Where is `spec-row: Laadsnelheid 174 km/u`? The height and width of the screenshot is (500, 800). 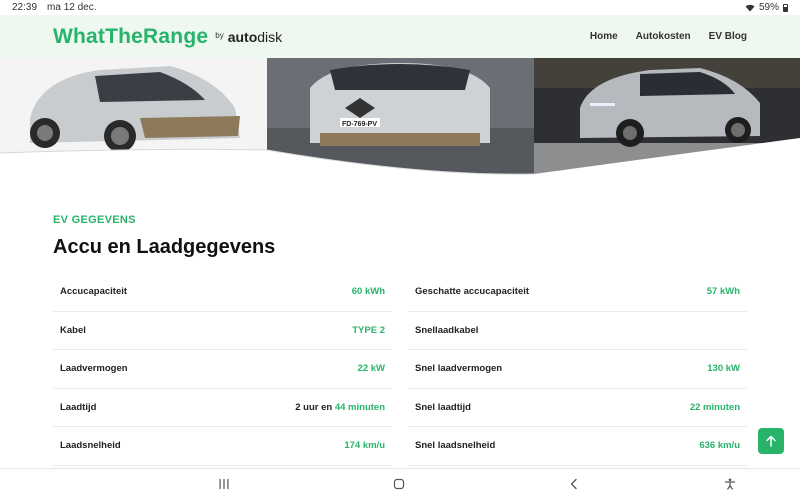
spec-row: Laadsnelheid 174 km/u is located at coordinates (222, 446).